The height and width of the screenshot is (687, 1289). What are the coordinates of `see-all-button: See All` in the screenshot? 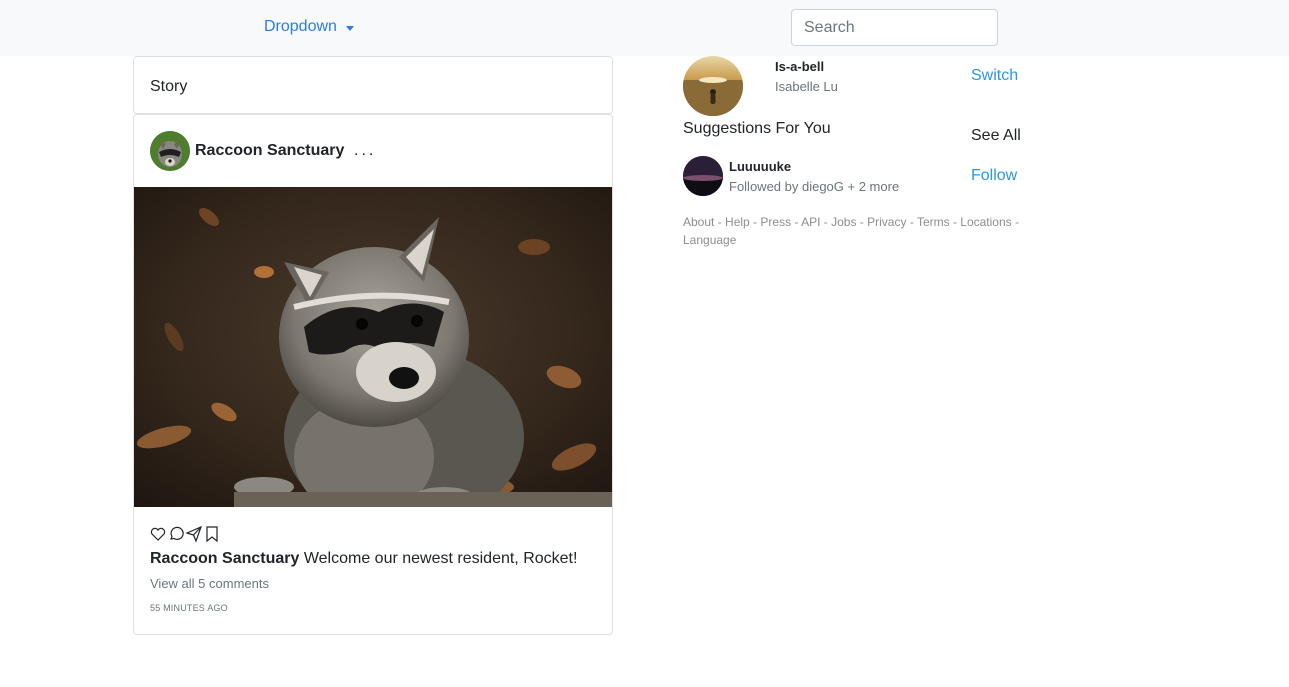 It's located at (996, 136).